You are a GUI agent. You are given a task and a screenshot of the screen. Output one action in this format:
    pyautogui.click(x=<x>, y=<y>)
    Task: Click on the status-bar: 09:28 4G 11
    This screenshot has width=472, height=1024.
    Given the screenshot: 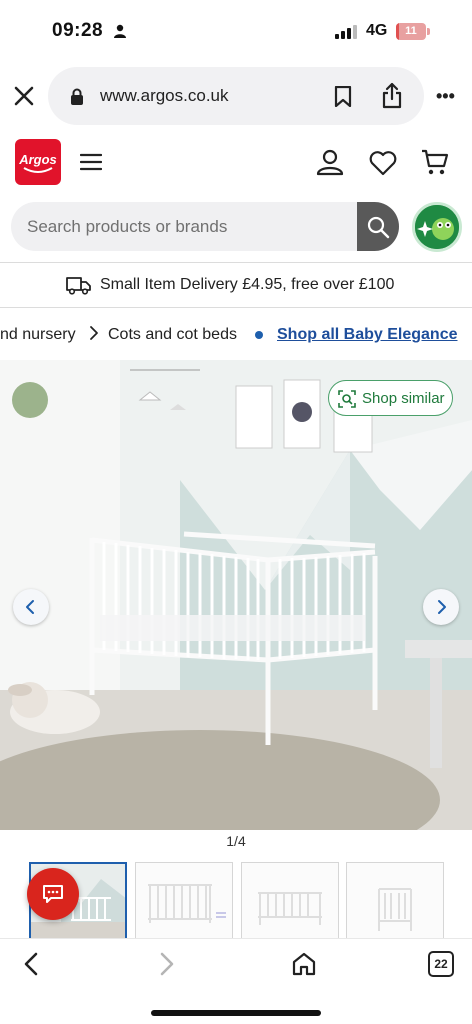 What is the action you would take?
    pyautogui.click(x=236, y=31)
    